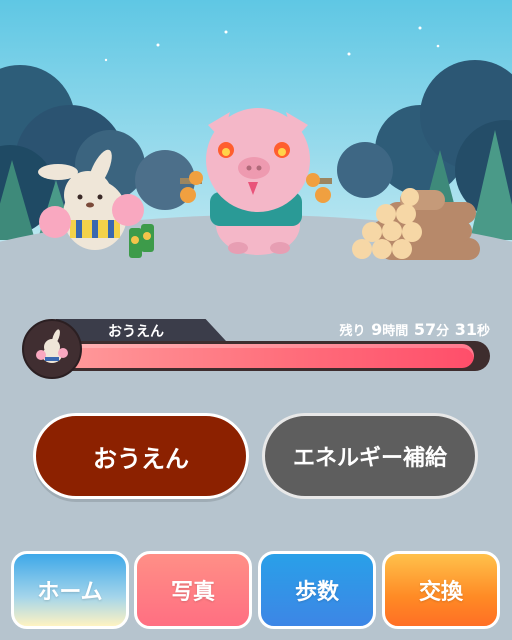 This screenshot has height=640, width=512. I want to click on progress-fill, so click(261, 356).